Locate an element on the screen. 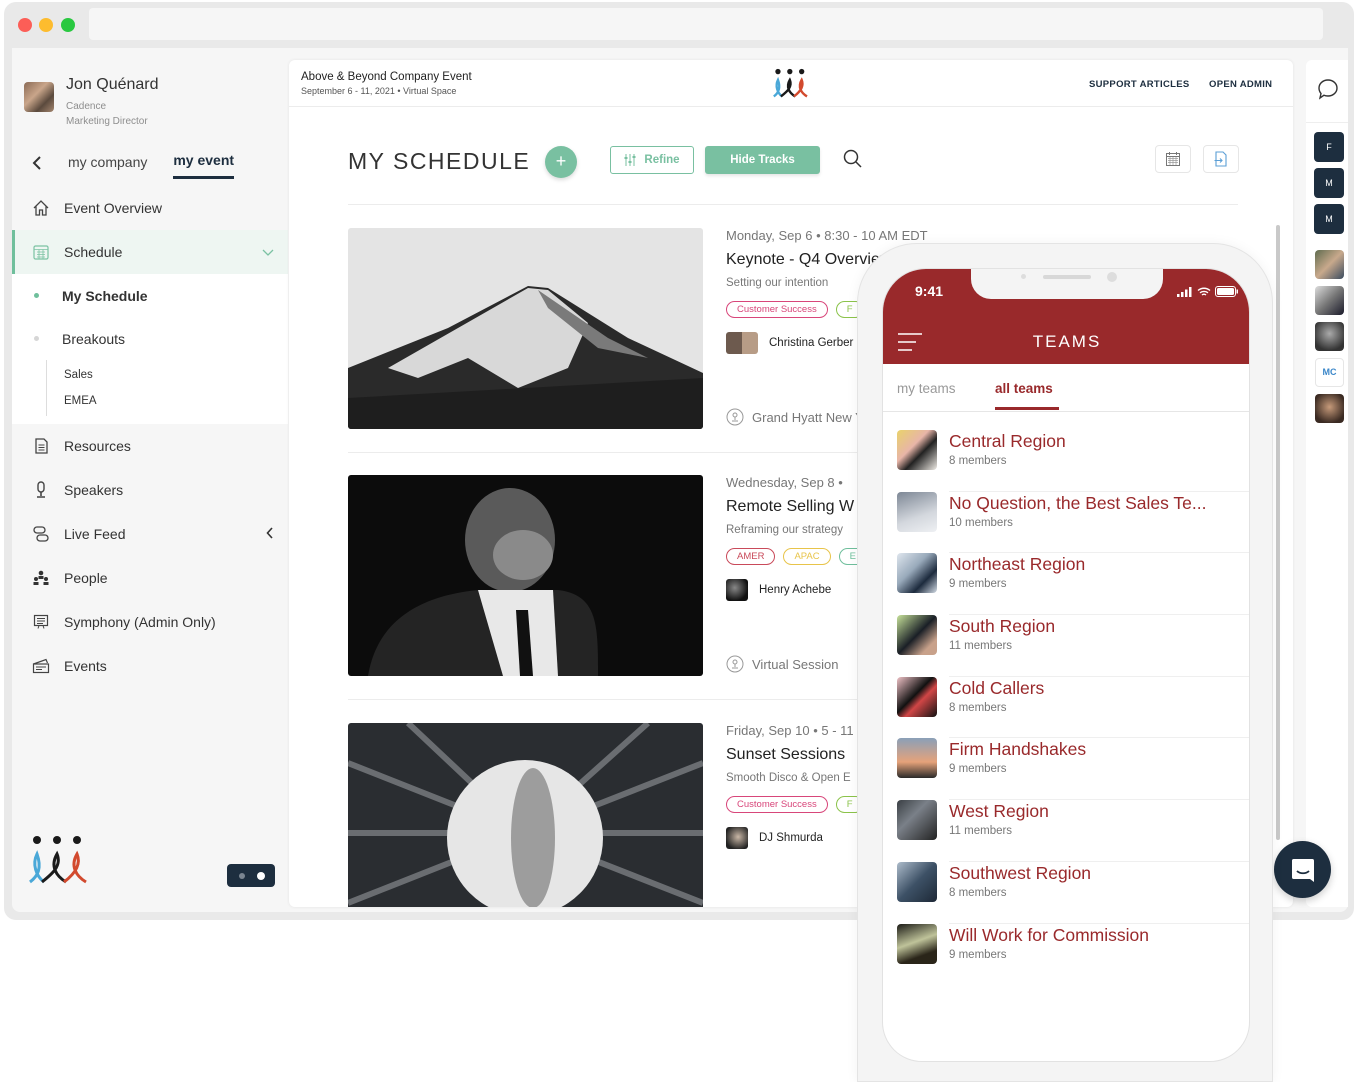 This screenshot has height=1082, width=1356. rail-badge: F is located at coordinates (1329, 147).